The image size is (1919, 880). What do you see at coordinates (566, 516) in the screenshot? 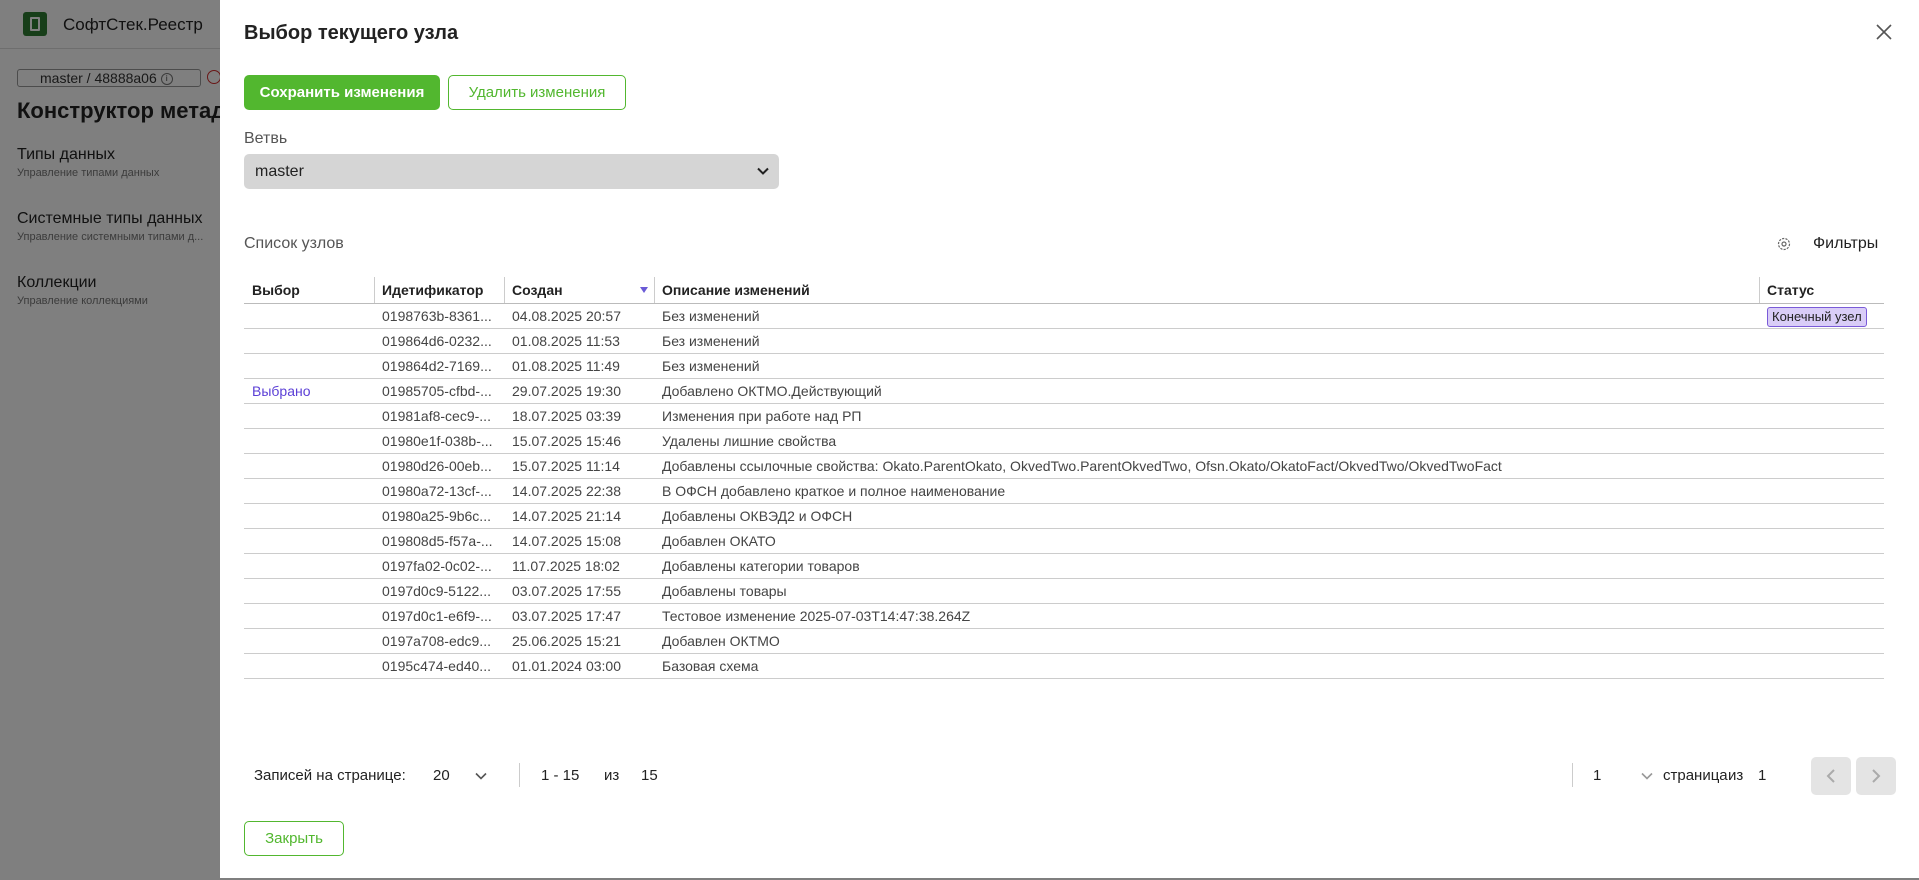
I see `cell-created: 14.07.2025 21:14` at bounding box center [566, 516].